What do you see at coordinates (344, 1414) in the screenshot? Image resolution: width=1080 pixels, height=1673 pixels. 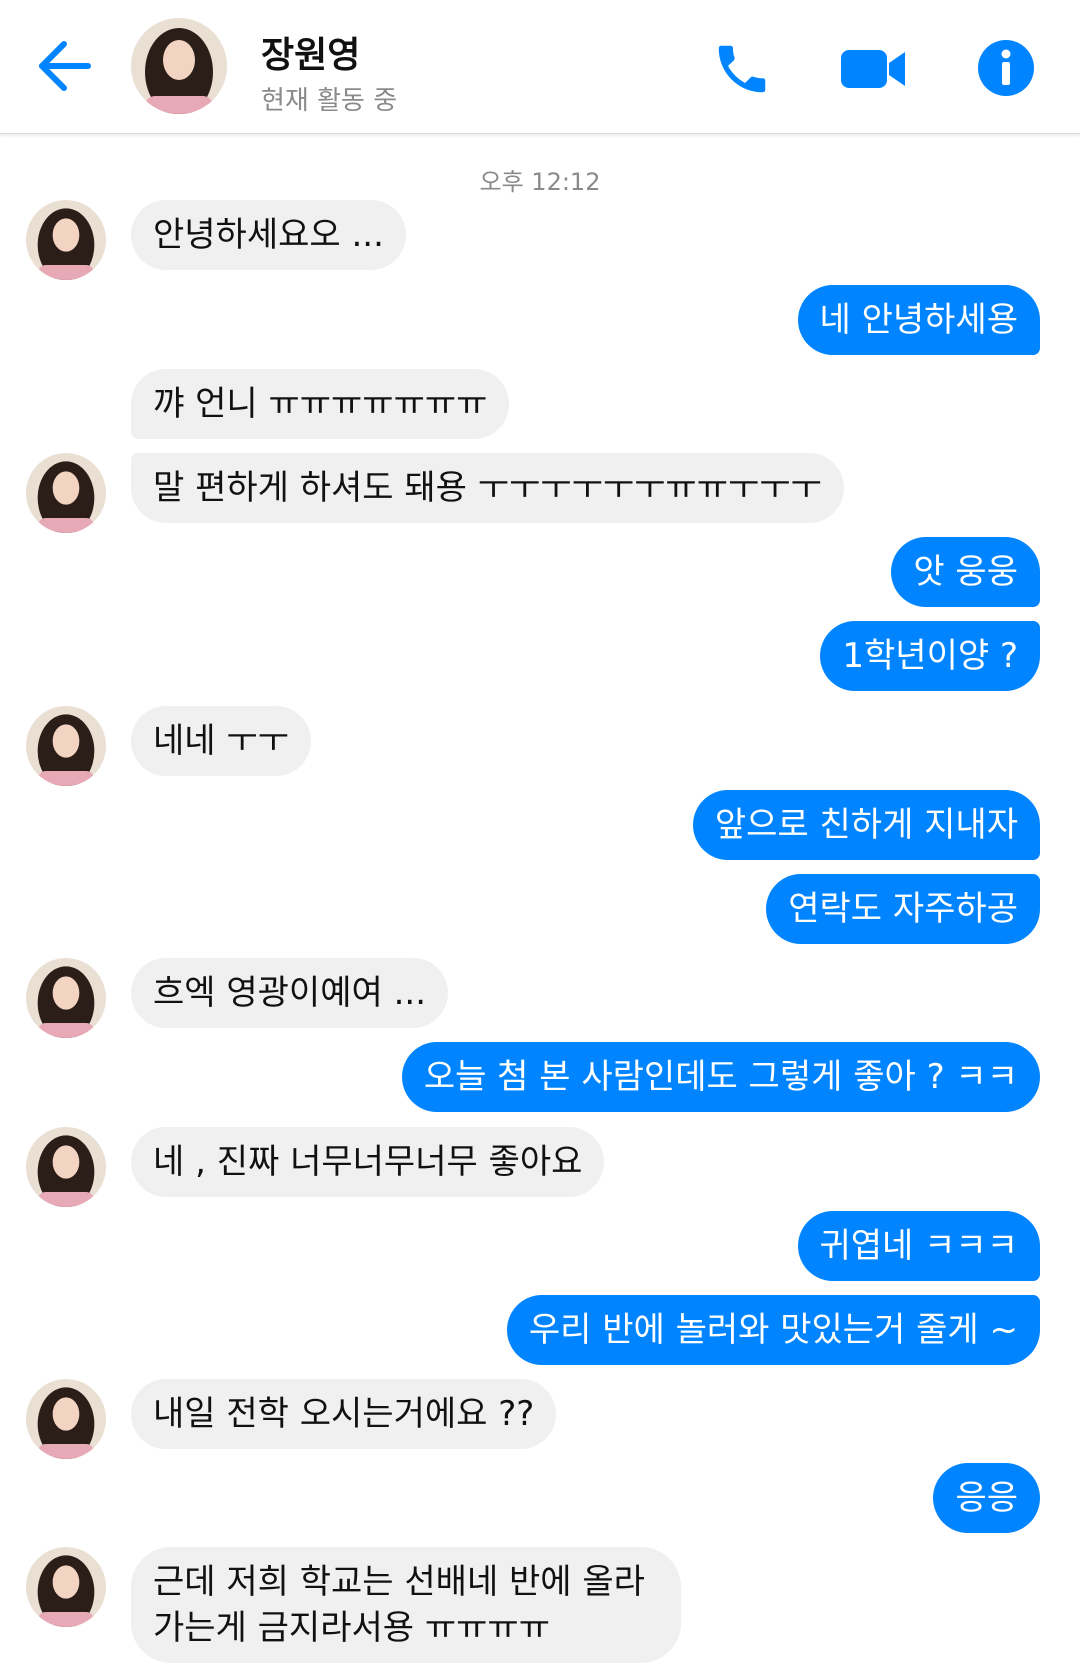 I see `message-bubble: 내일 전학 오시는거에요 ??` at bounding box center [344, 1414].